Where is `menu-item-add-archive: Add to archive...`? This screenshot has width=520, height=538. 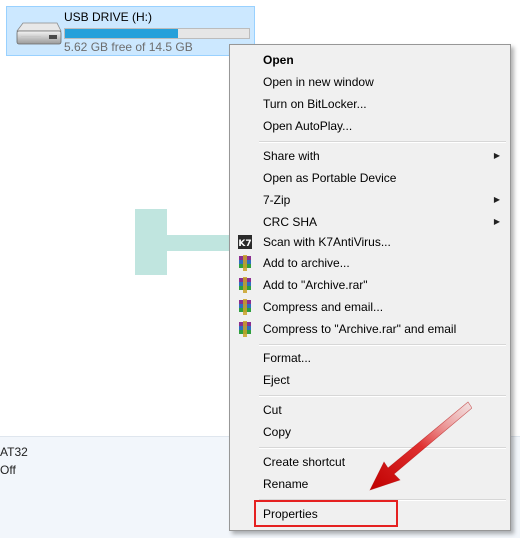
menu-item-add-archive: Add to archive... is located at coordinates (370, 263).